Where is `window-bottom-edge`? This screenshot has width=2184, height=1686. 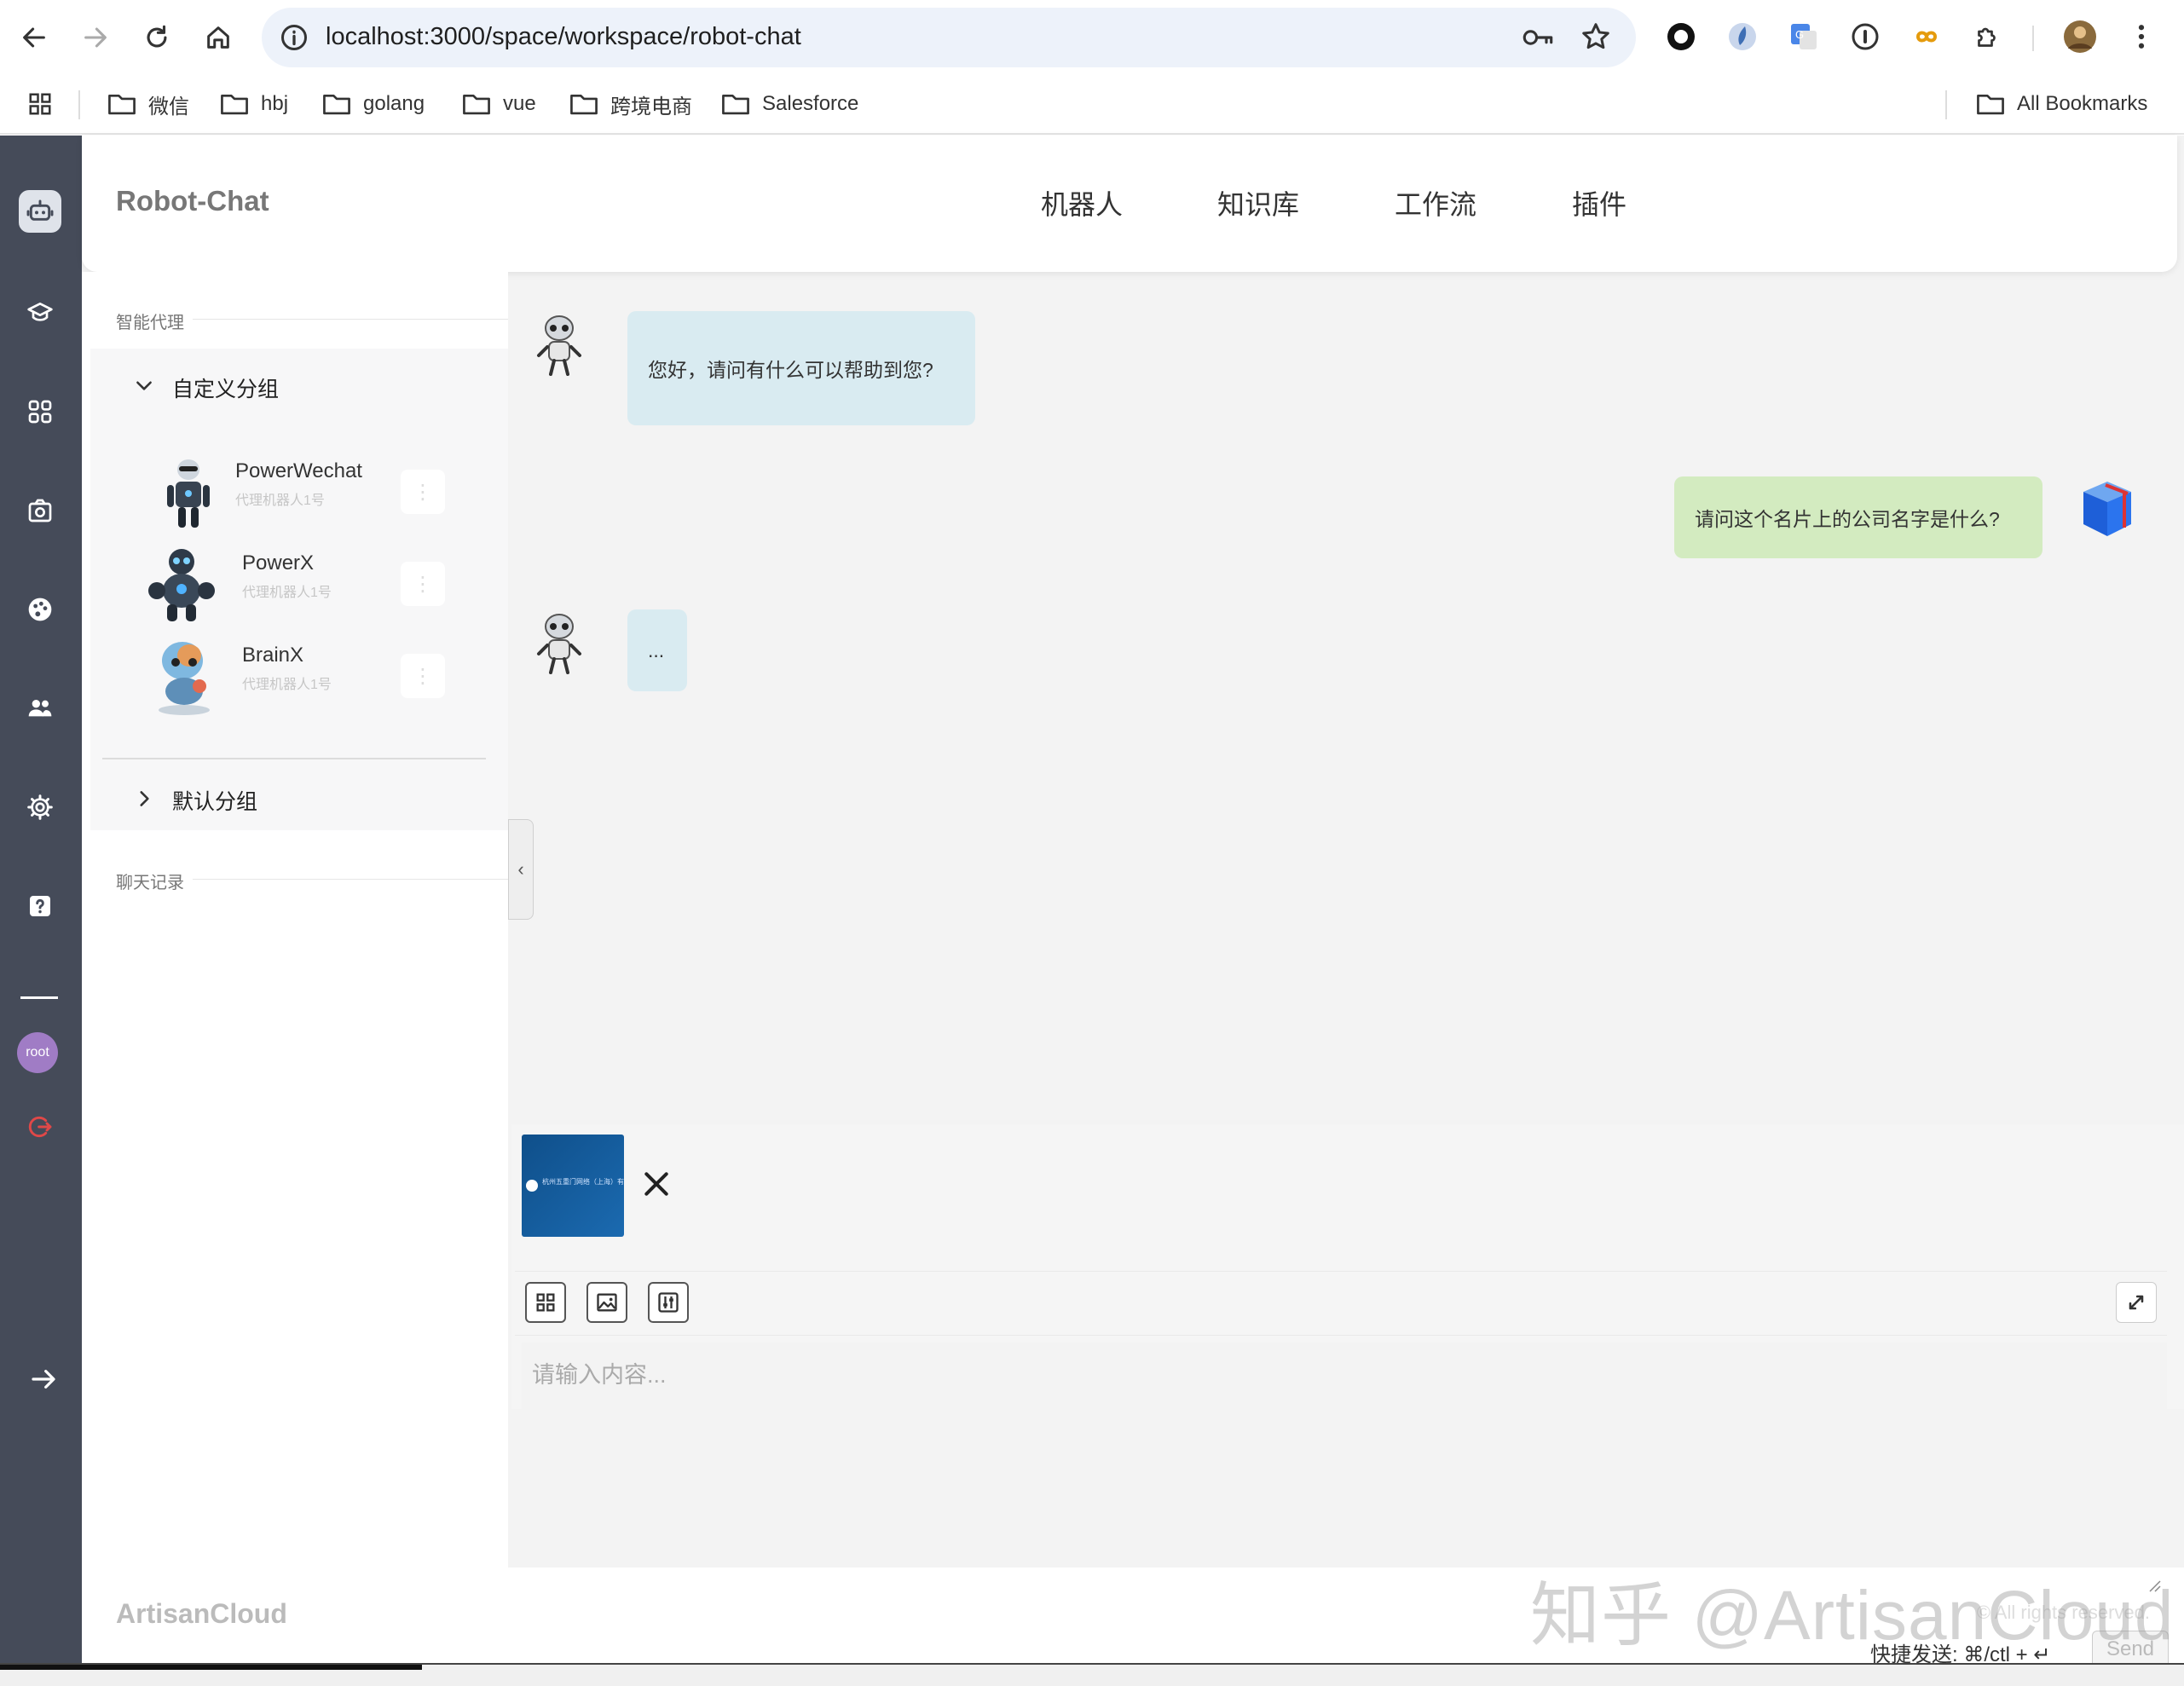 window-bottom-edge is located at coordinates (1092, 1675).